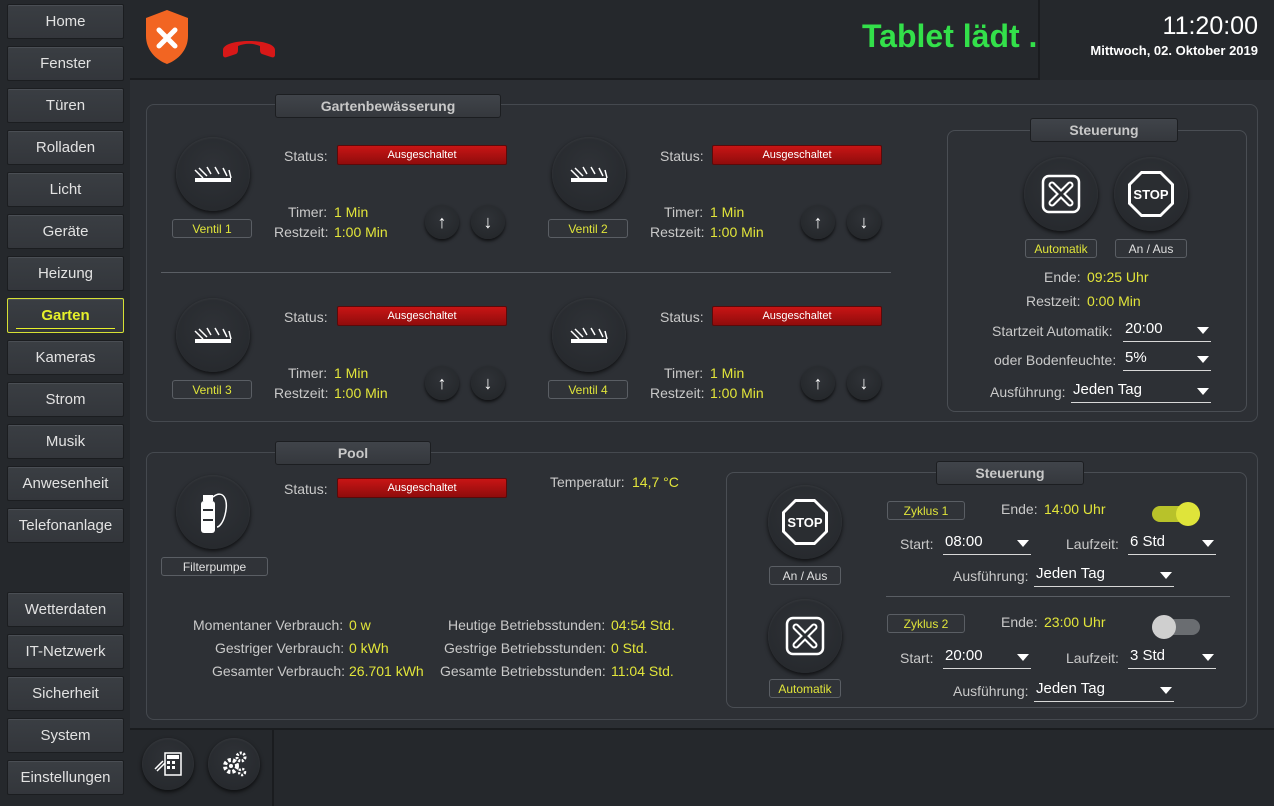 The width and height of the screenshot is (1274, 806). I want to click on phone-hangup-icon, so click(249, 45).